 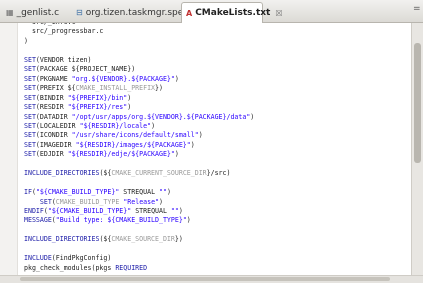 I want to click on code-line: src/_progressbar.c, so click(x=63, y=31).